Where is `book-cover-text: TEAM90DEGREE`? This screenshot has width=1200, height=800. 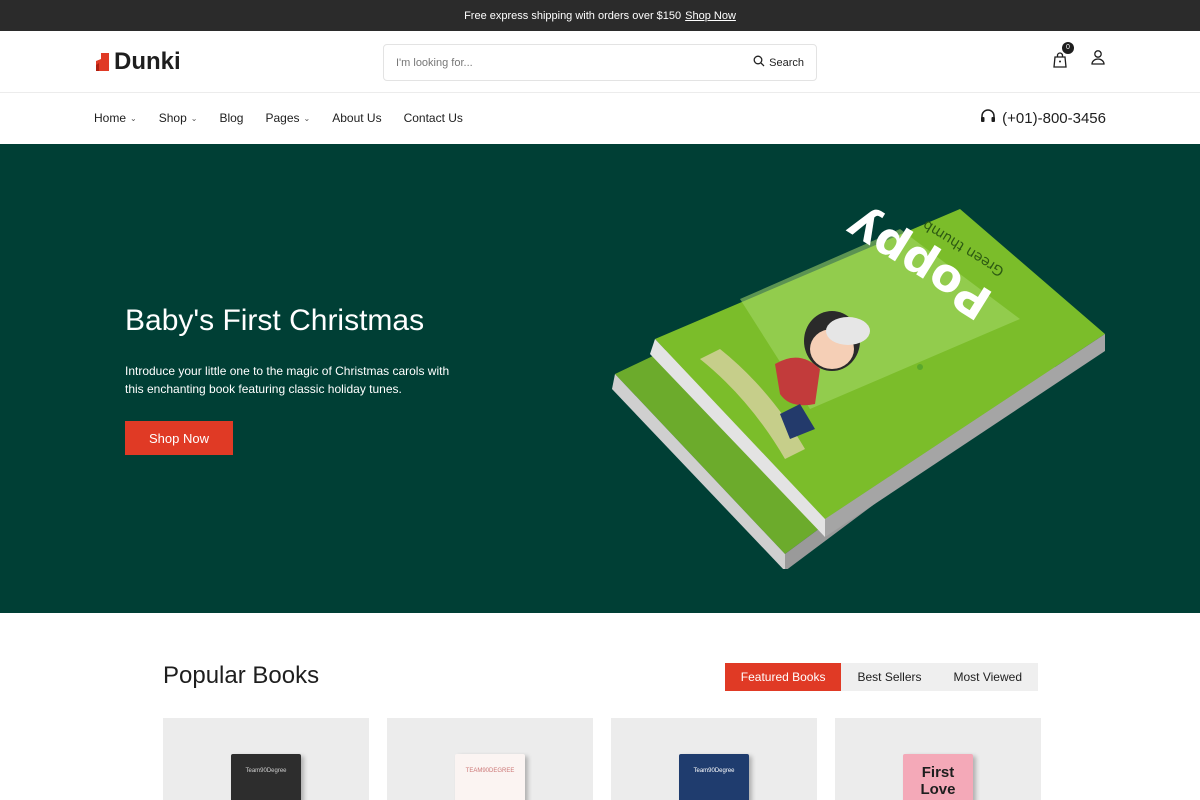 book-cover-text: TEAM90DEGREE is located at coordinates (490, 771).